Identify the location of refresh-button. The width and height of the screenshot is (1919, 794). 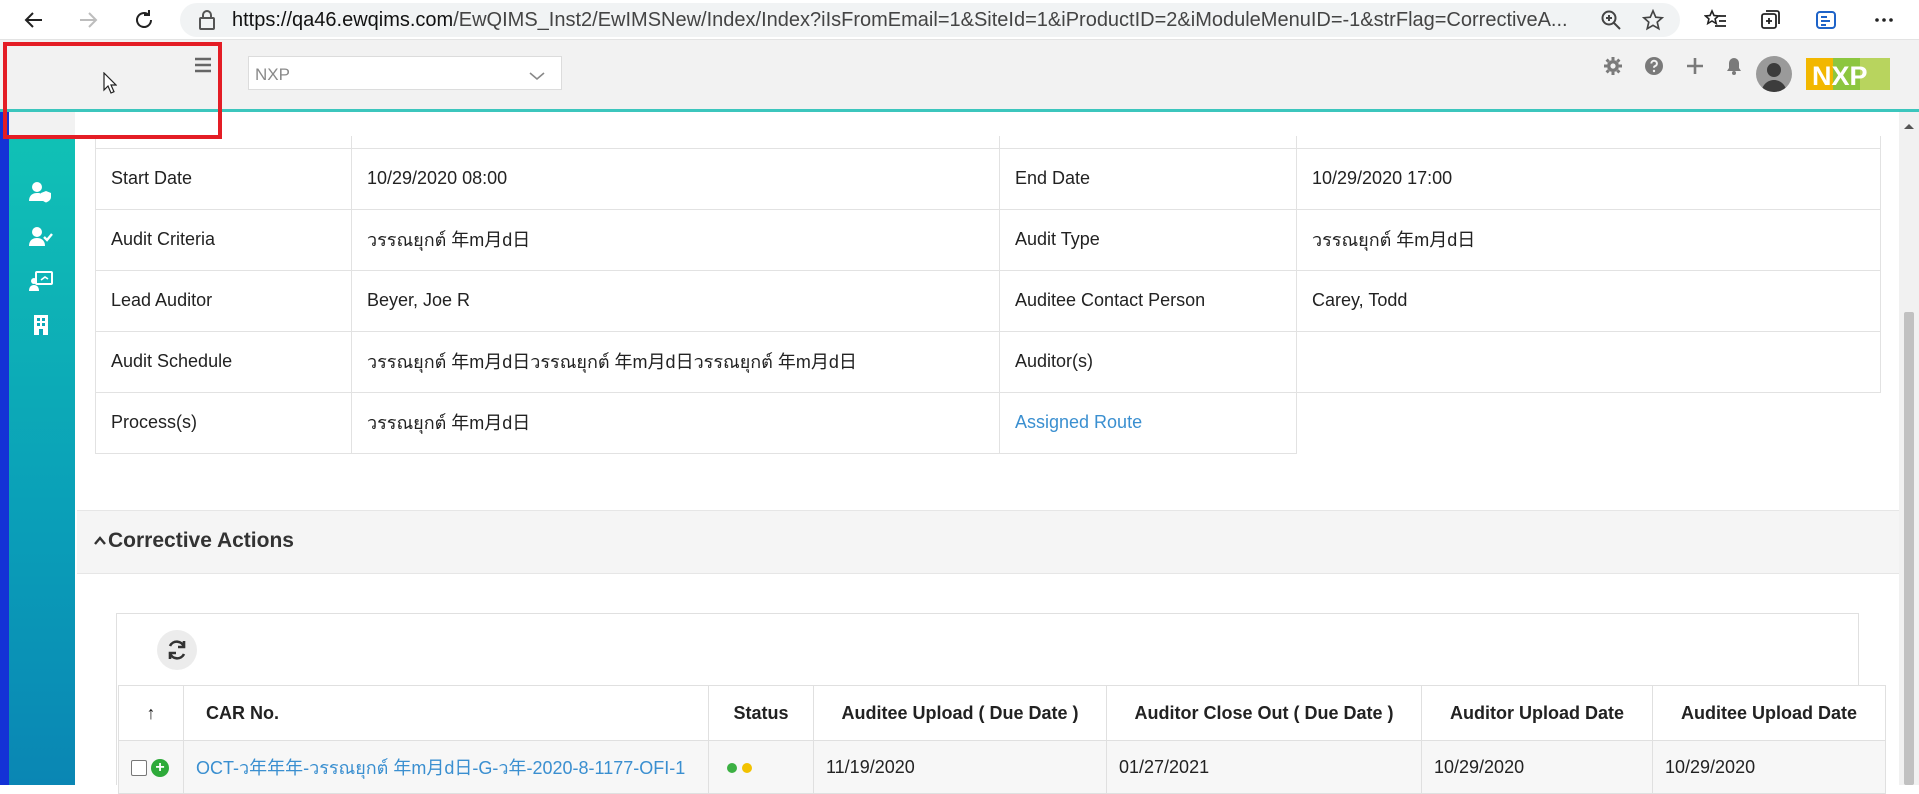
(177, 650).